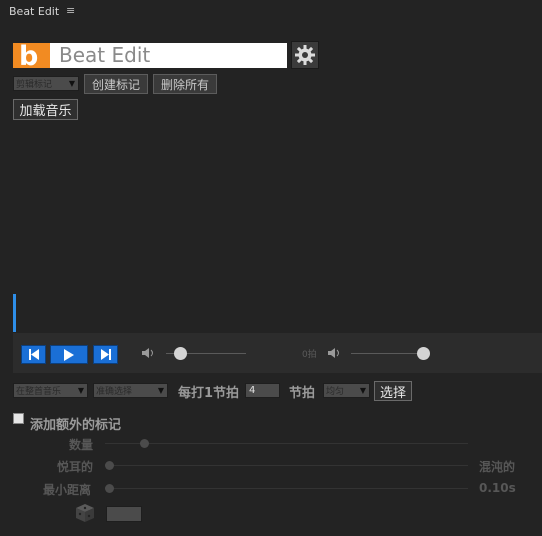 The width and height of the screenshot is (542, 536). What do you see at coordinates (34, 11) in the screenshot?
I see `panel-tab-title: Beat Edit` at bounding box center [34, 11].